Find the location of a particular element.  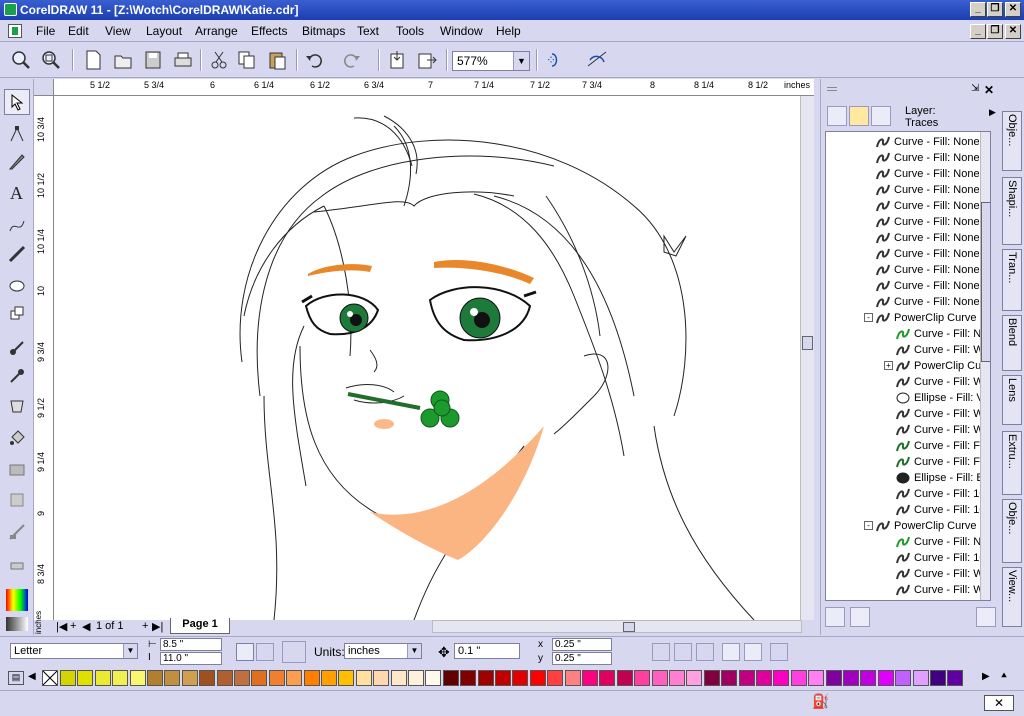

zoom-fit-icon is located at coordinates (51, 60).